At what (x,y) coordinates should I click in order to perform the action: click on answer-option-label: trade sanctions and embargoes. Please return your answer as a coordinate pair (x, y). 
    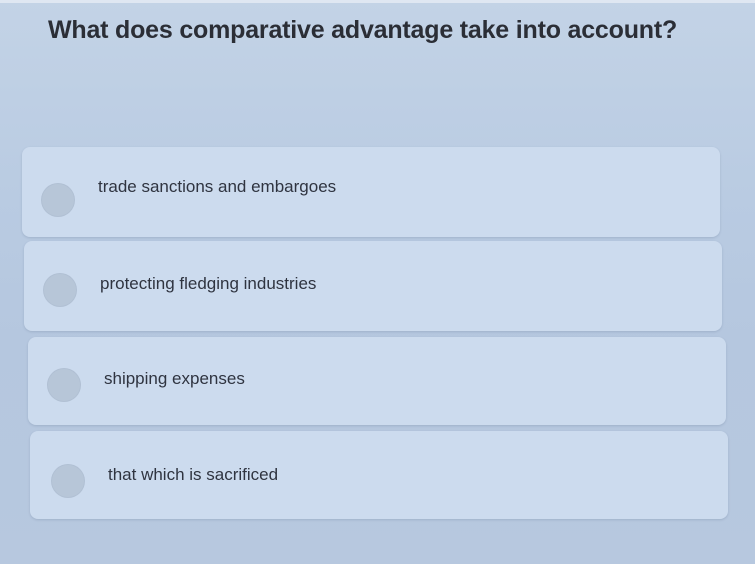
    Looking at the image, I should click on (217, 186).